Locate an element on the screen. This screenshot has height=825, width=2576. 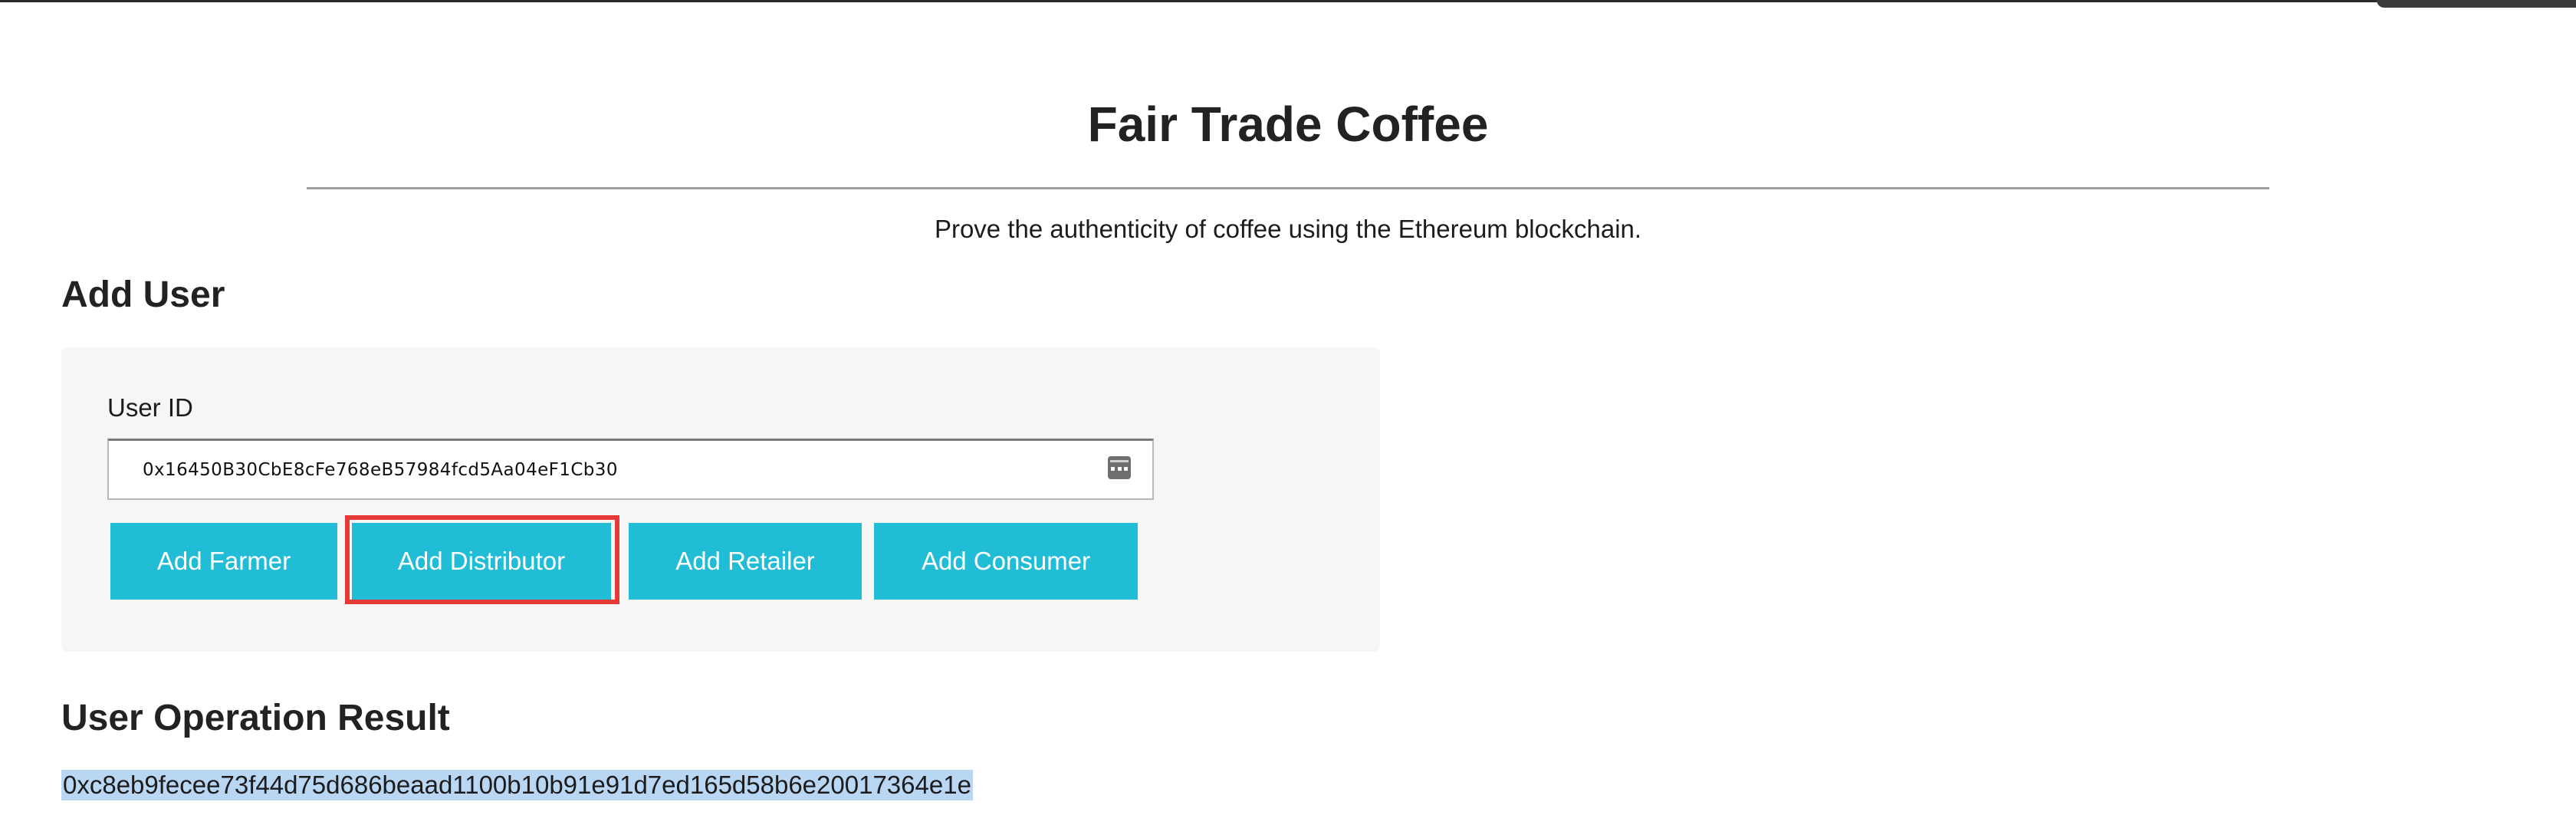
user-operation-result-heading: User Operation Result is located at coordinates (255, 718).